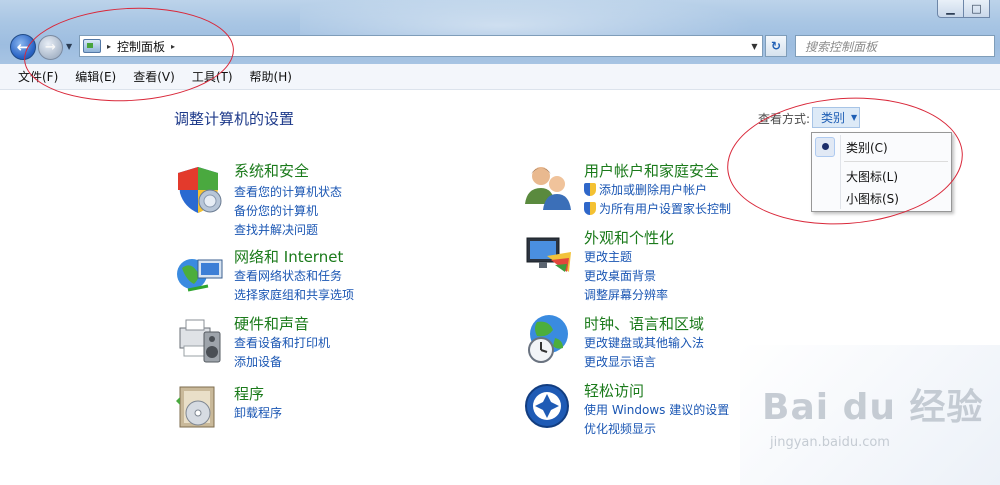  What do you see at coordinates (830, 442) in the screenshot?
I see `watermark-url: jingyan.baidu.com` at bounding box center [830, 442].